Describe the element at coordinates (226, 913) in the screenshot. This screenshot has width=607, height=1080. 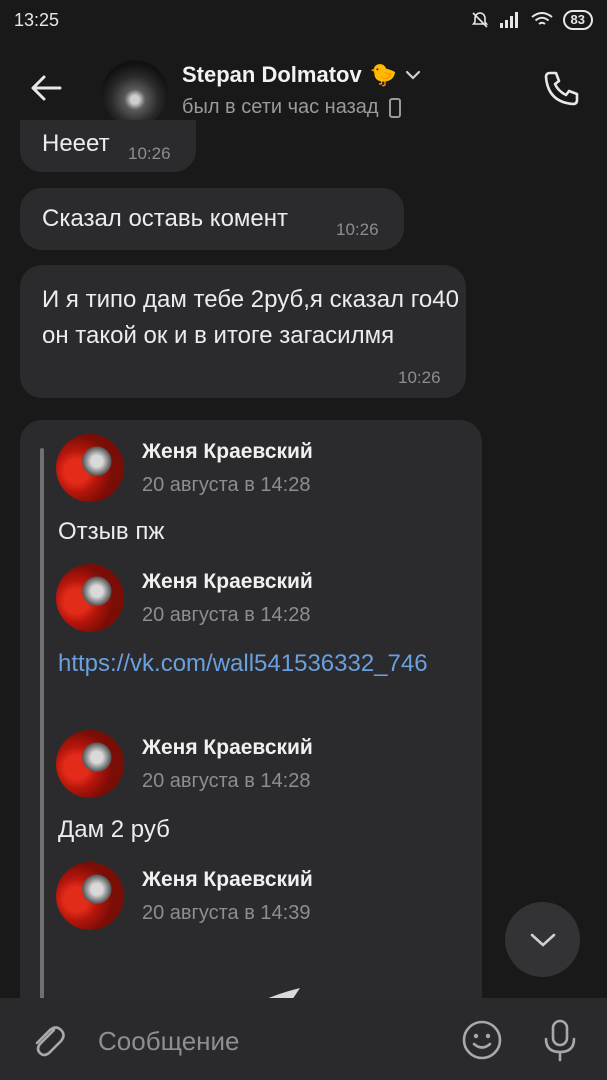
I see `forwarded-date: 20 августа в 14:39` at that location.